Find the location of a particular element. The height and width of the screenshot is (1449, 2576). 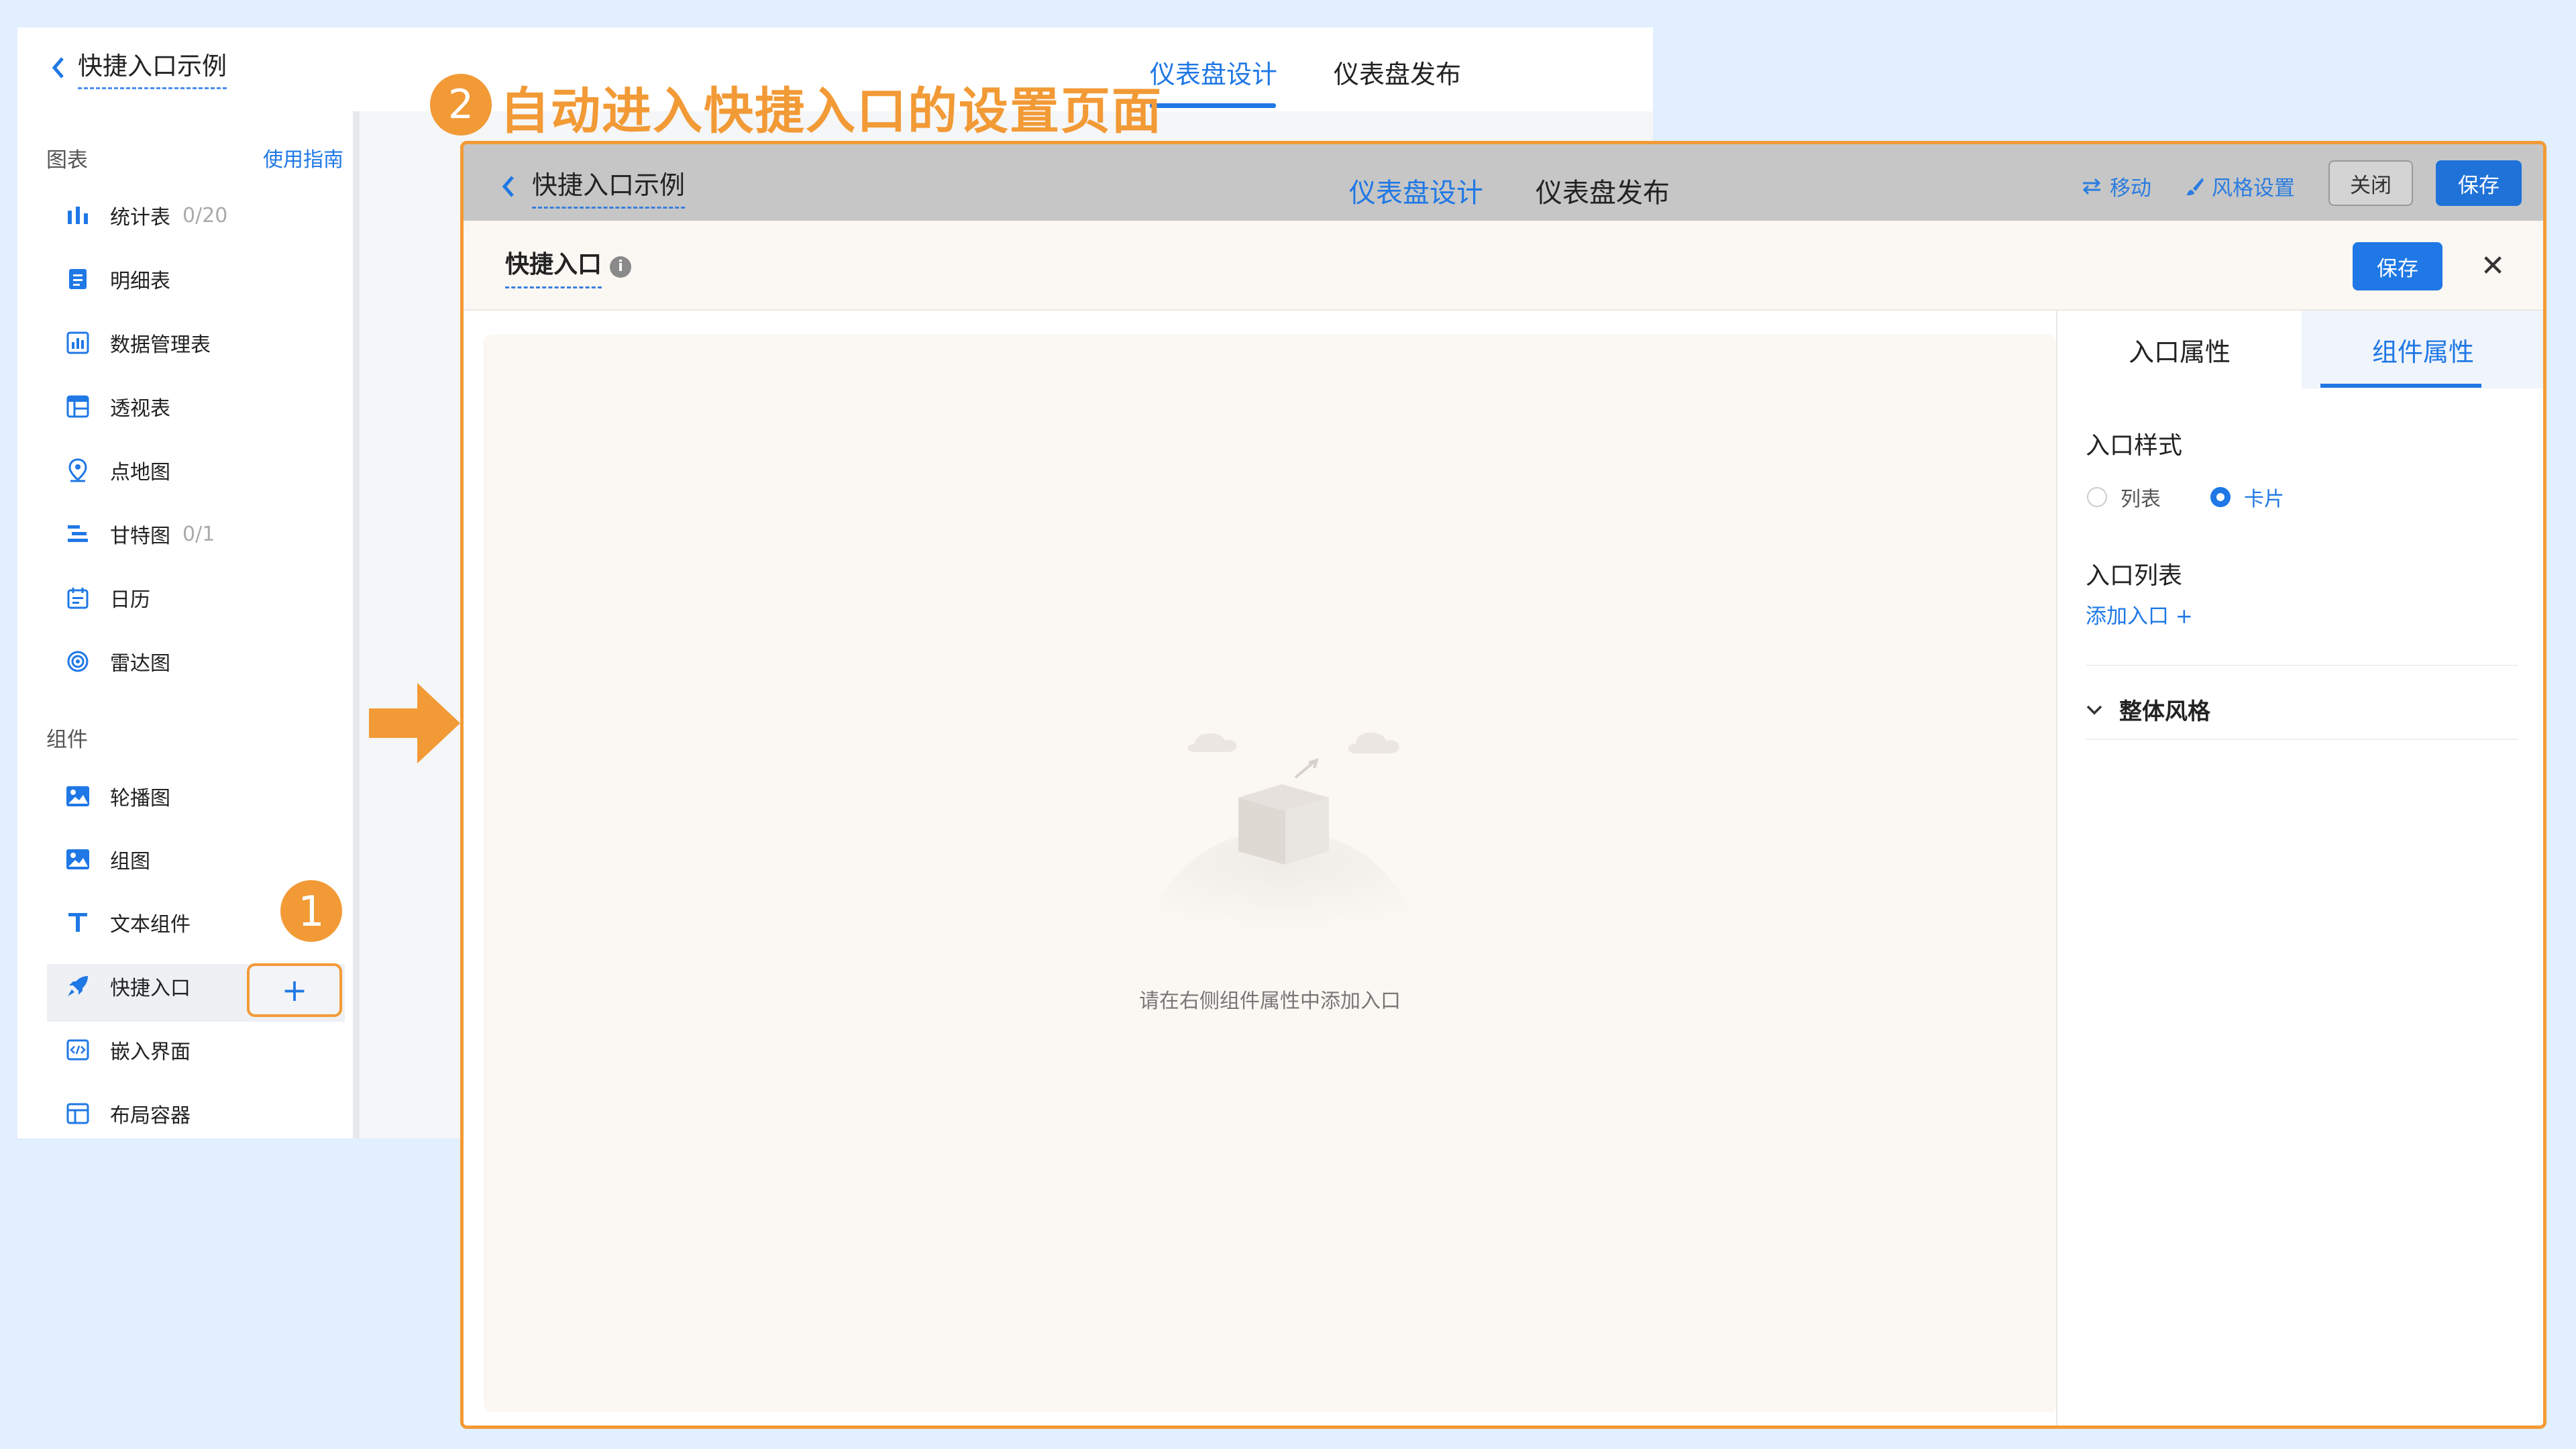

sidebar-item-gantt: 甘特图 0/1 is located at coordinates (139, 534).